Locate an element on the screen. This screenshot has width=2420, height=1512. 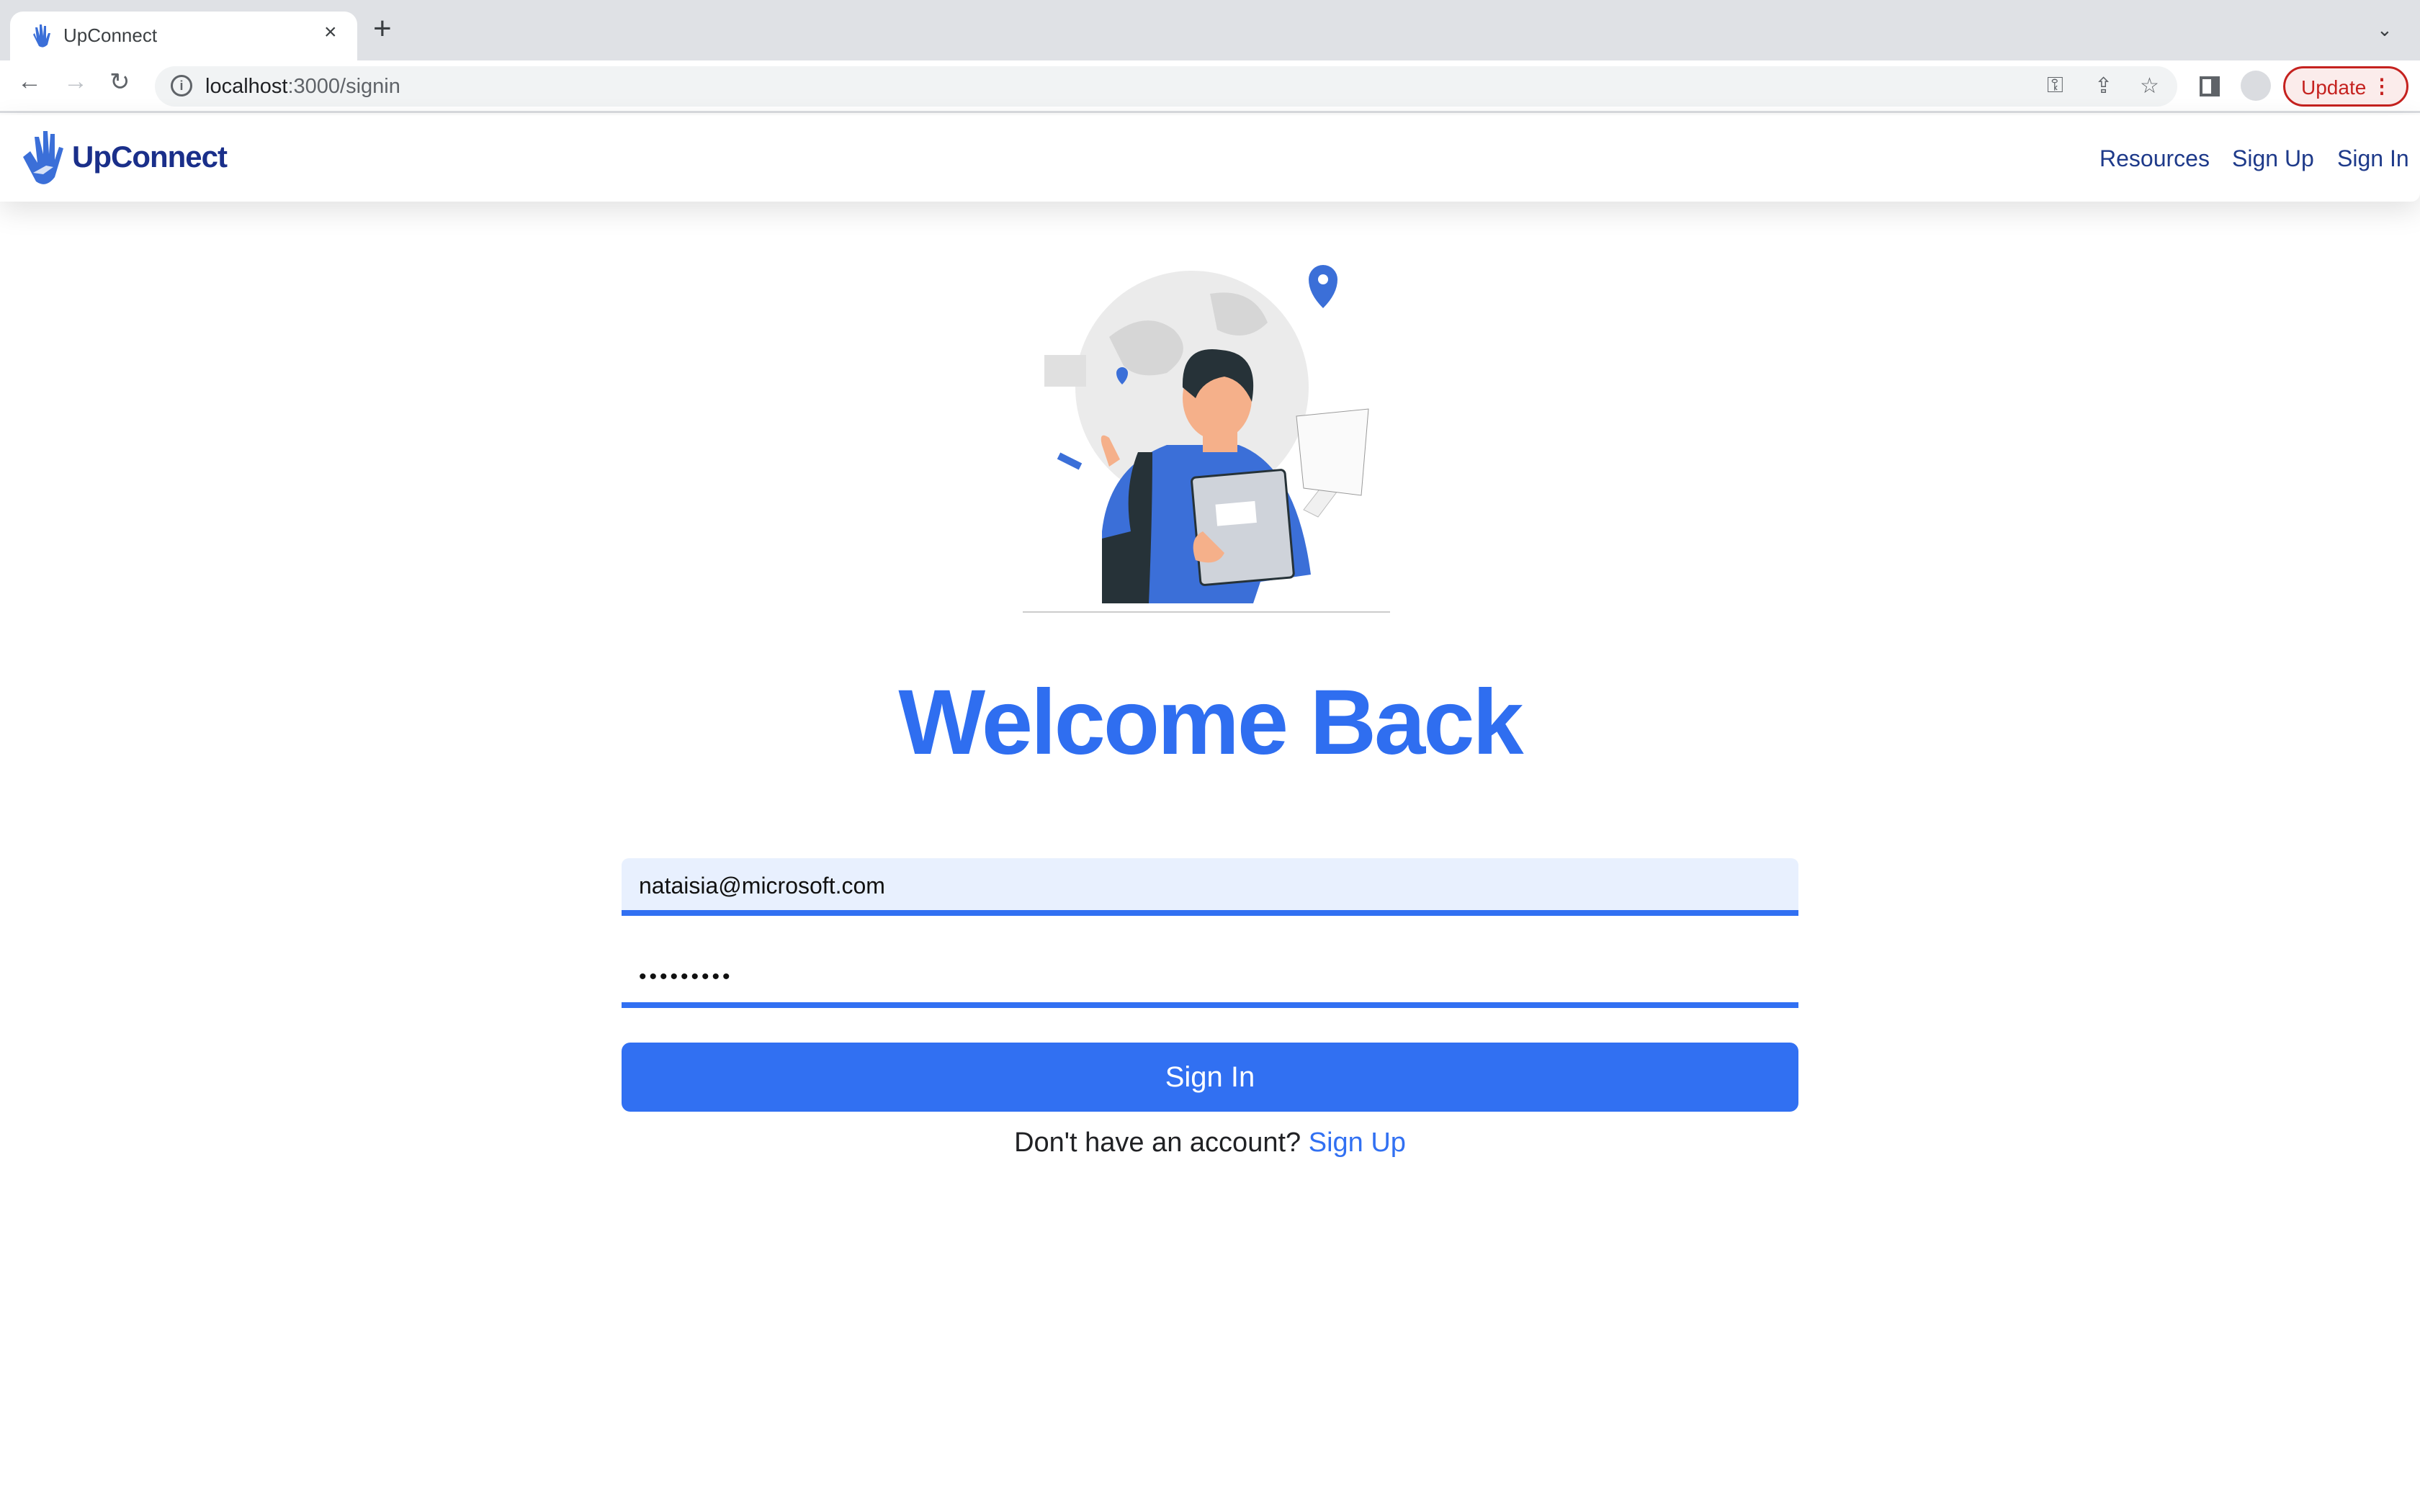
nav-resources-link: Resources is located at coordinates (2154, 158).